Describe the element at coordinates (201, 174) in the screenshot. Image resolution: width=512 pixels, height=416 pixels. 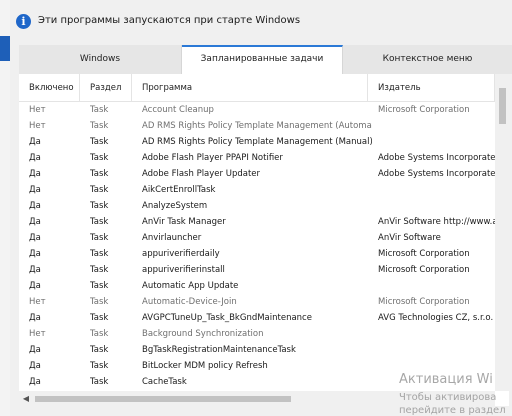
I see `cell-program: Adobe Flash Player Updater` at that location.